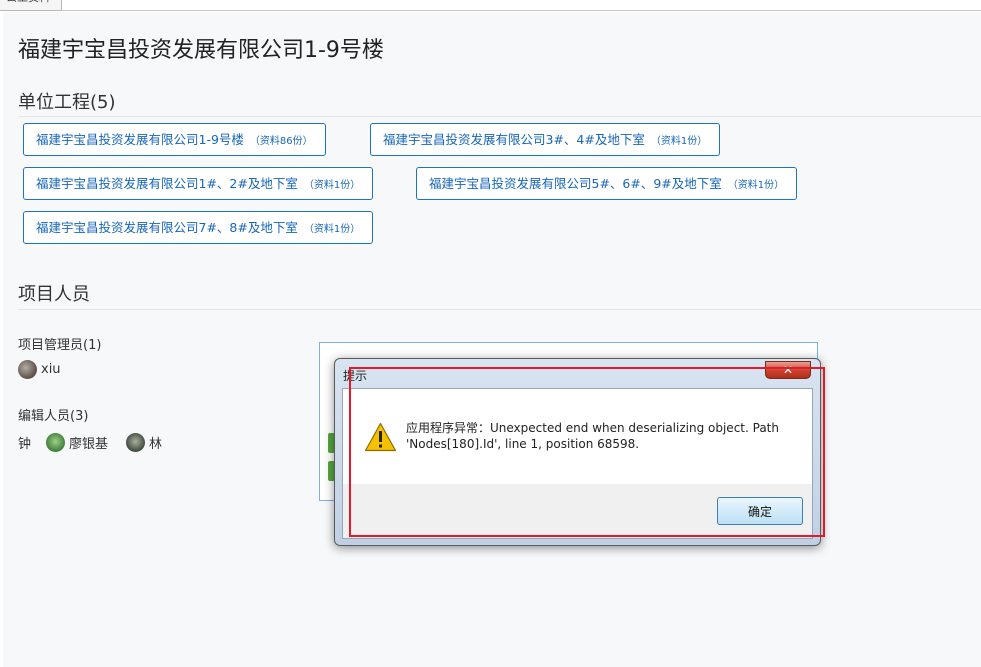  I want to click on member-name: 钟, so click(25, 444).